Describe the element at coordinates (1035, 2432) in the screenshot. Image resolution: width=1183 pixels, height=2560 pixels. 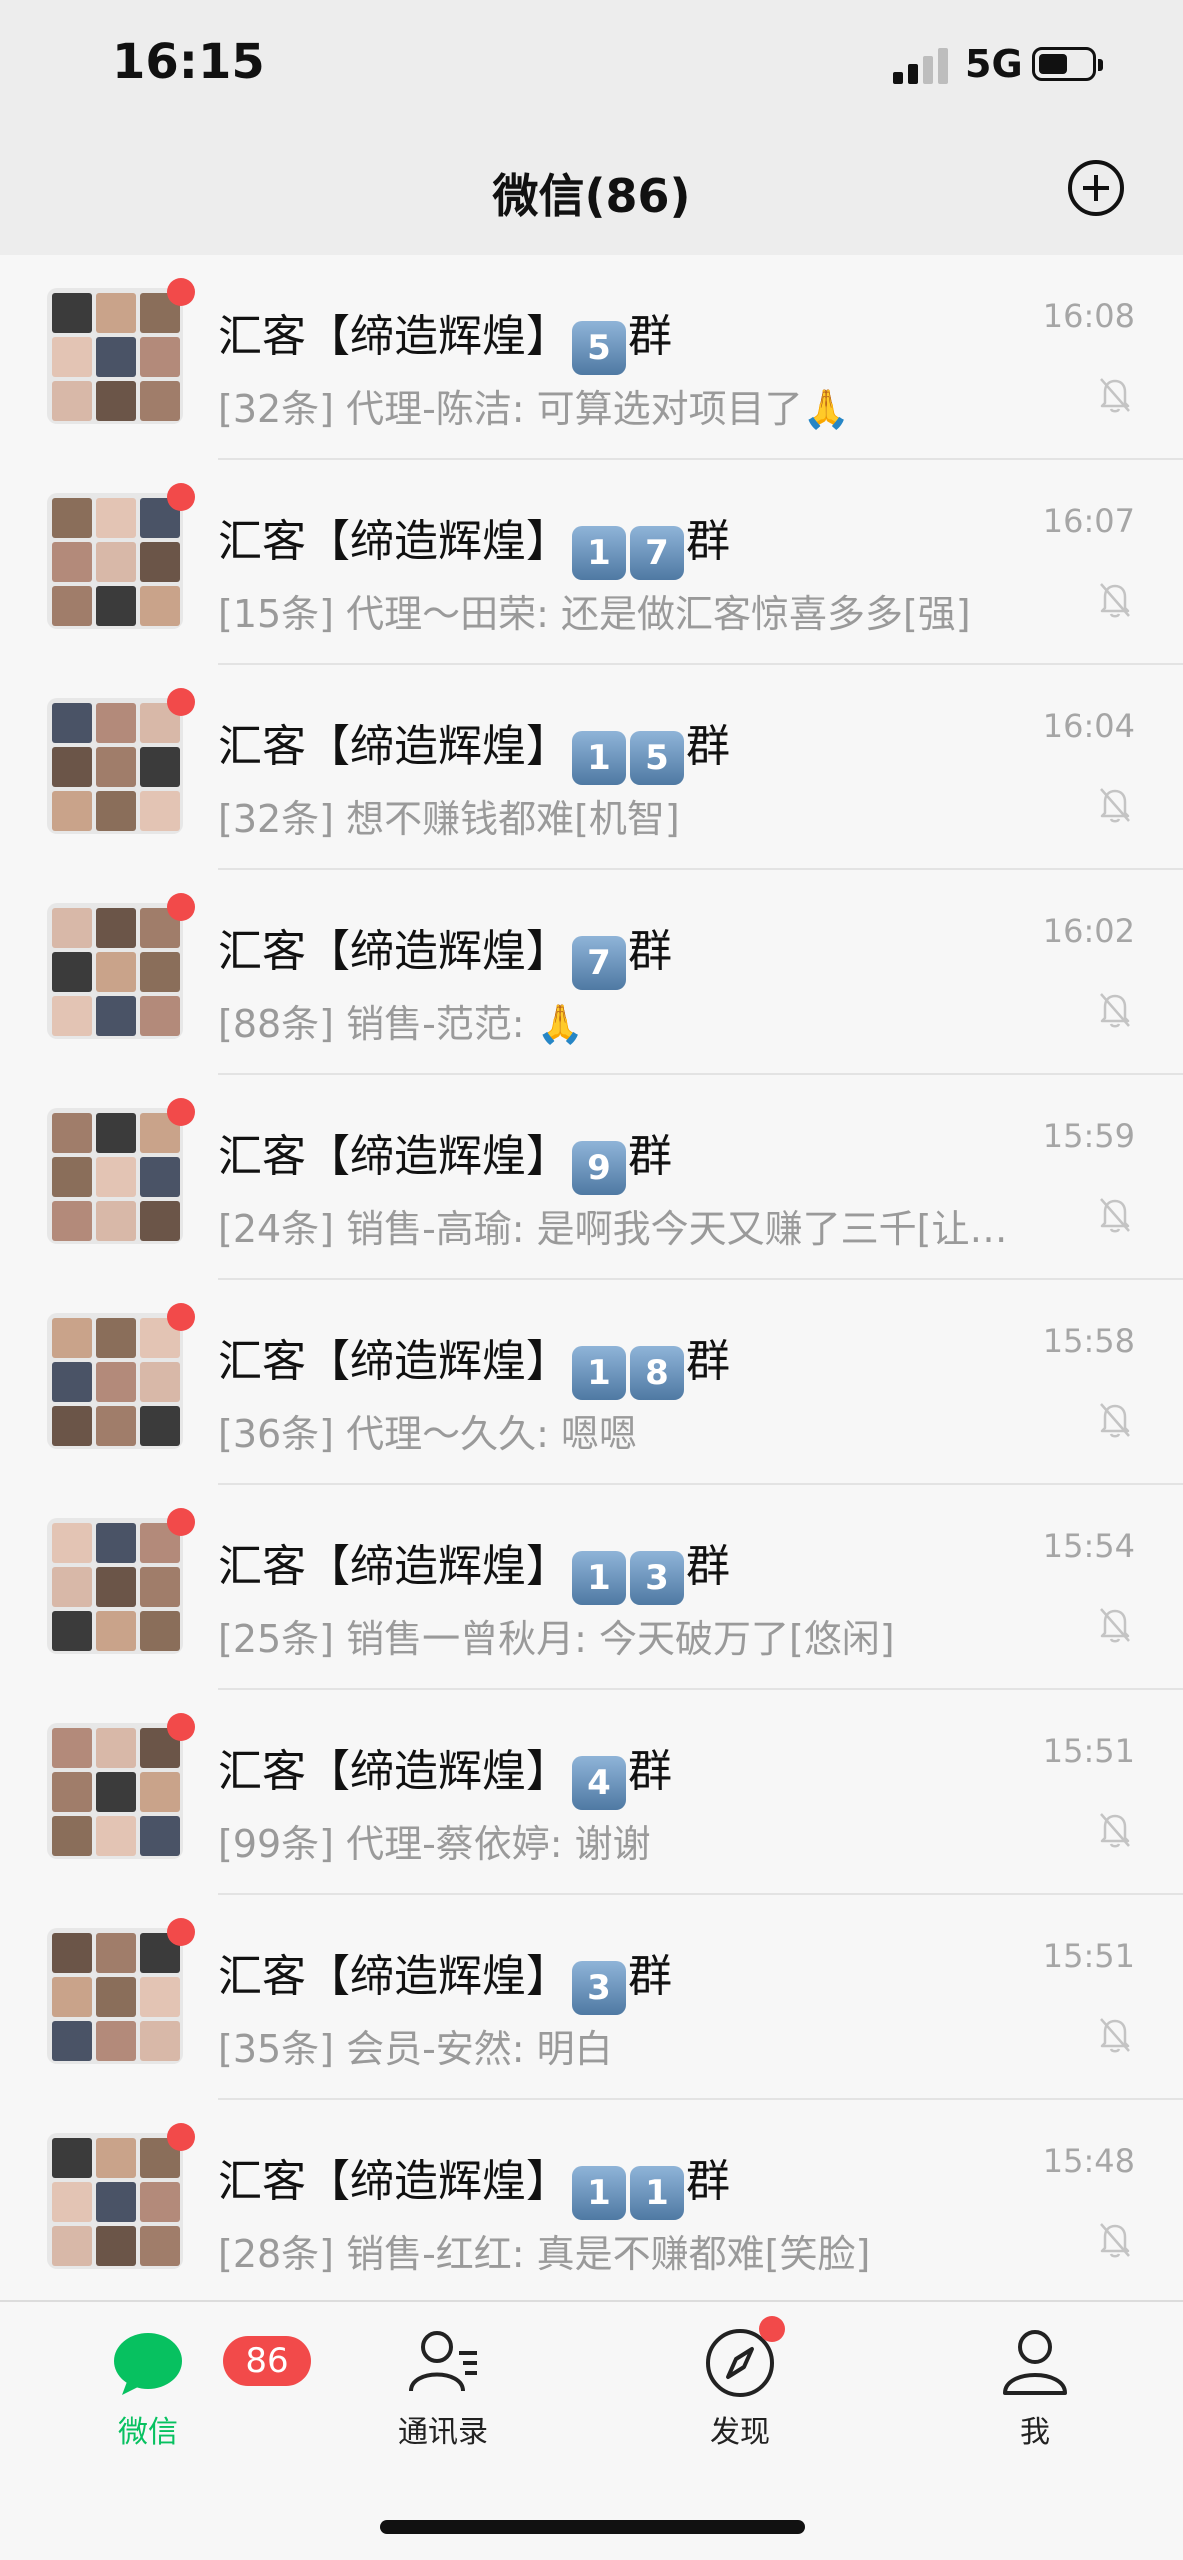
I see `tab-label-me: 我` at that location.